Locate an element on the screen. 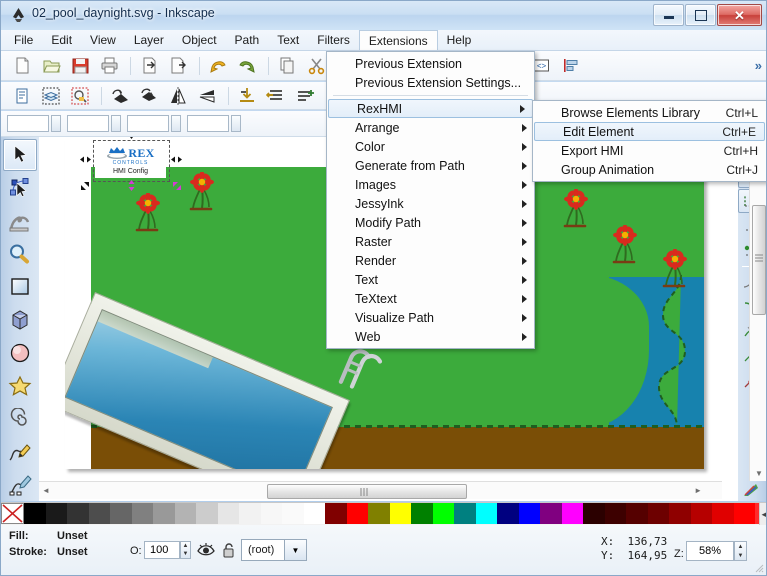  vertical-scrollbar: ▼ is located at coordinates (757, 309).